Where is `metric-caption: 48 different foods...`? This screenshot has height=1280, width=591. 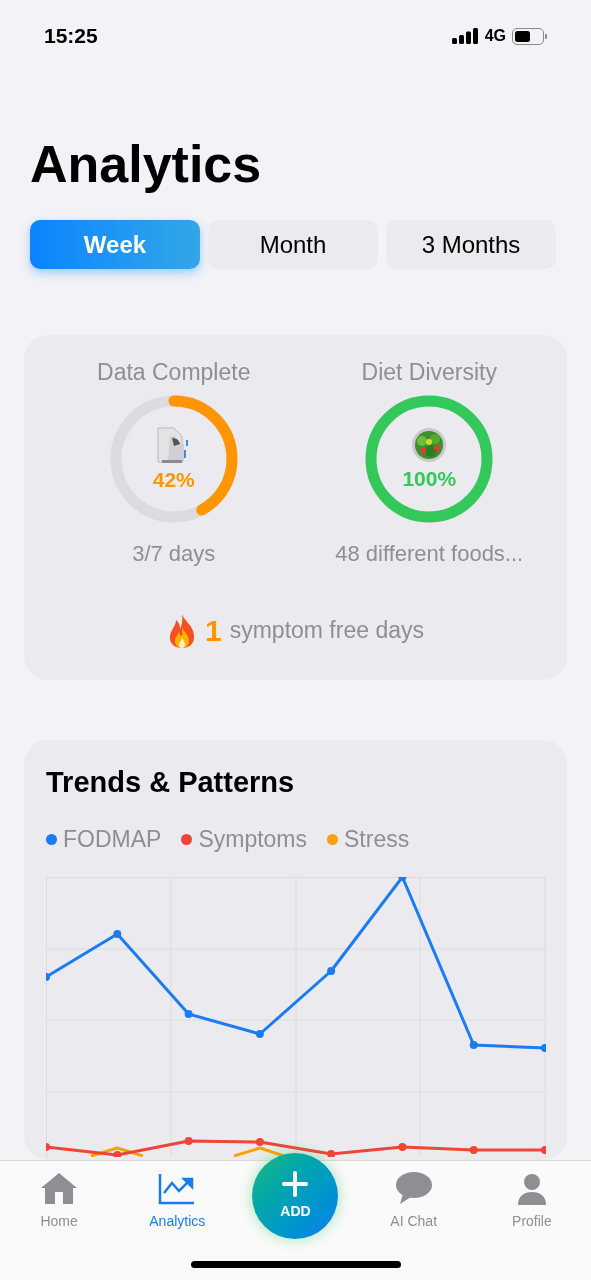
metric-caption: 48 different foods... is located at coordinates (429, 554).